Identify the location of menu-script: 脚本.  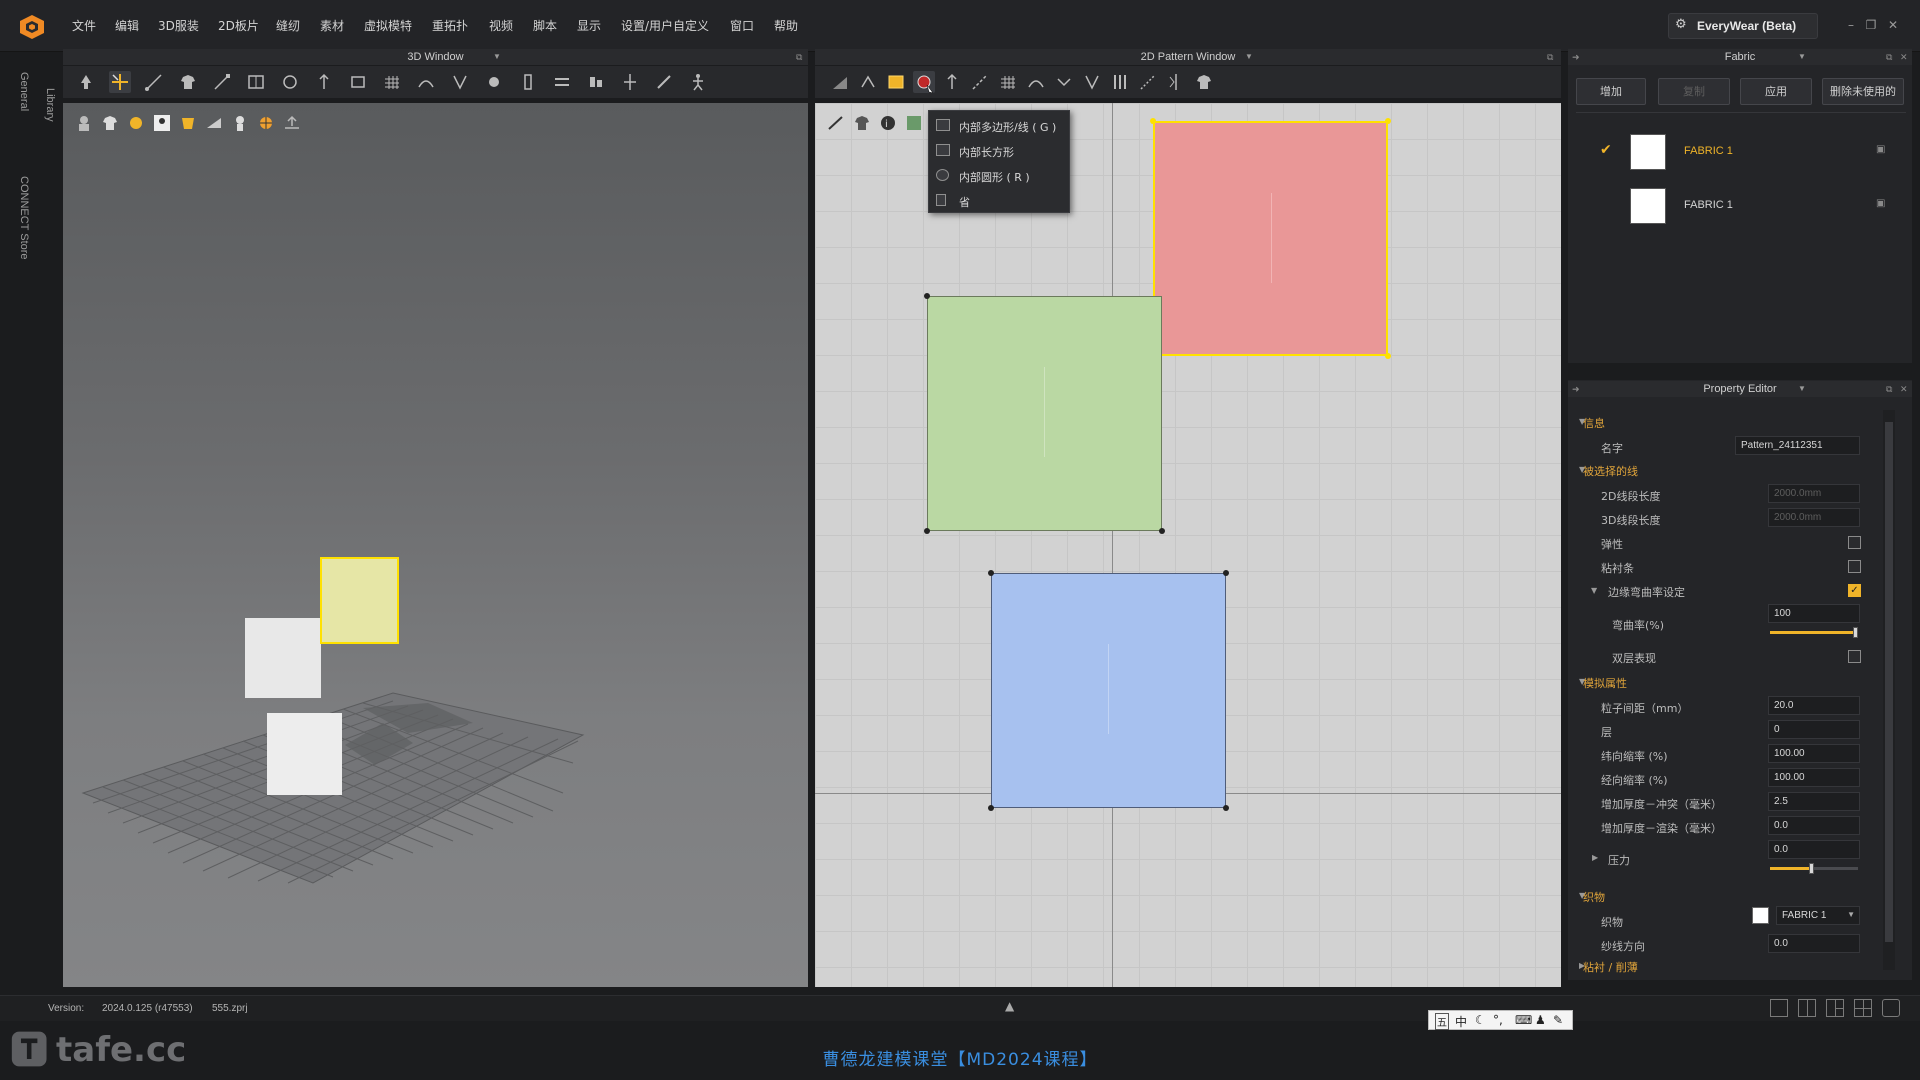
(545, 25).